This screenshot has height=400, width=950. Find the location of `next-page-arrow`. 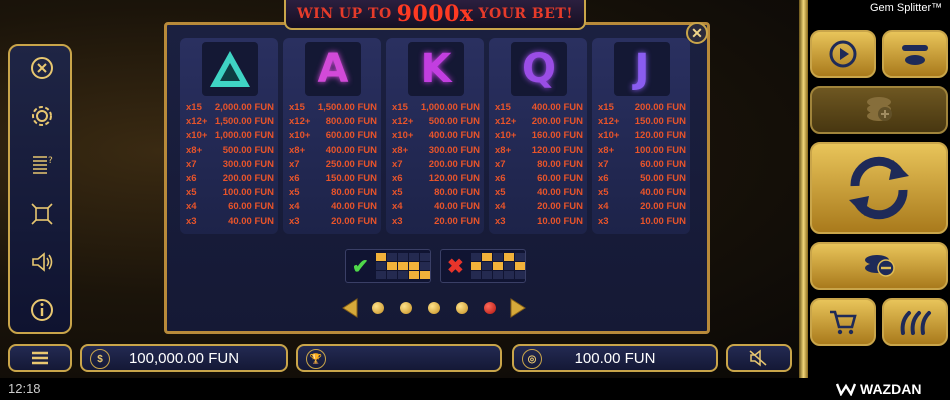

next-page-arrow is located at coordinates (518, 308).